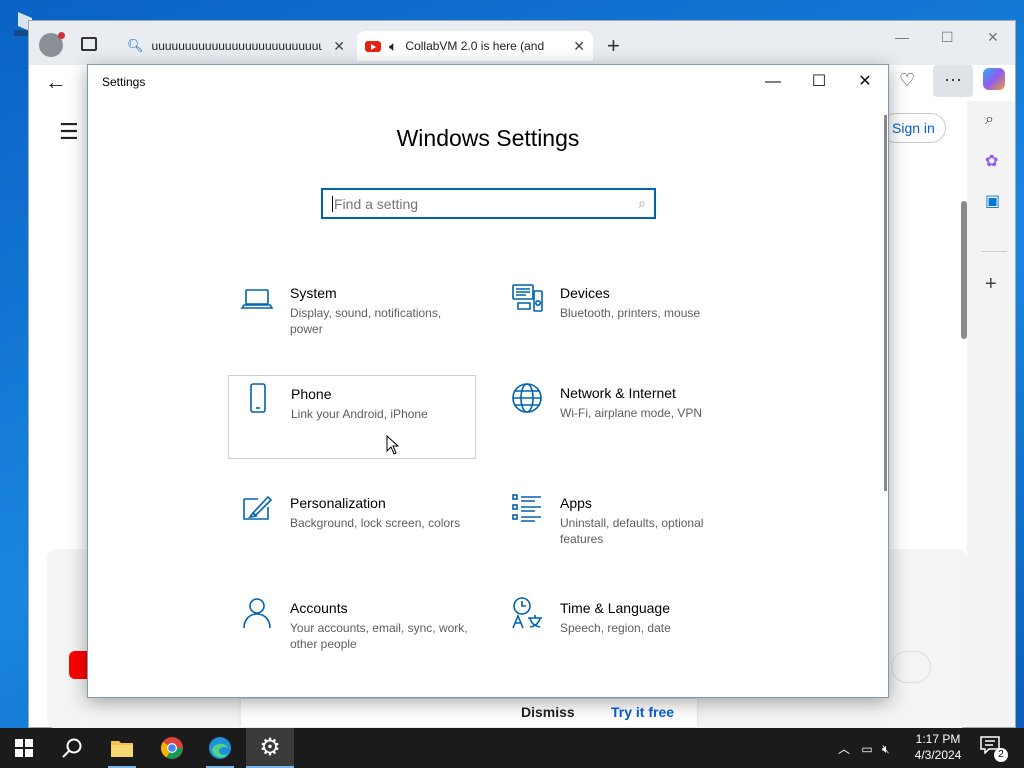 The height and width of the screenshot is (768, 1024). What do you see at coordinates (938, 739) in the screenshot?
I see `clock-time: 1:17 PM` at bounding box center [938, 739].